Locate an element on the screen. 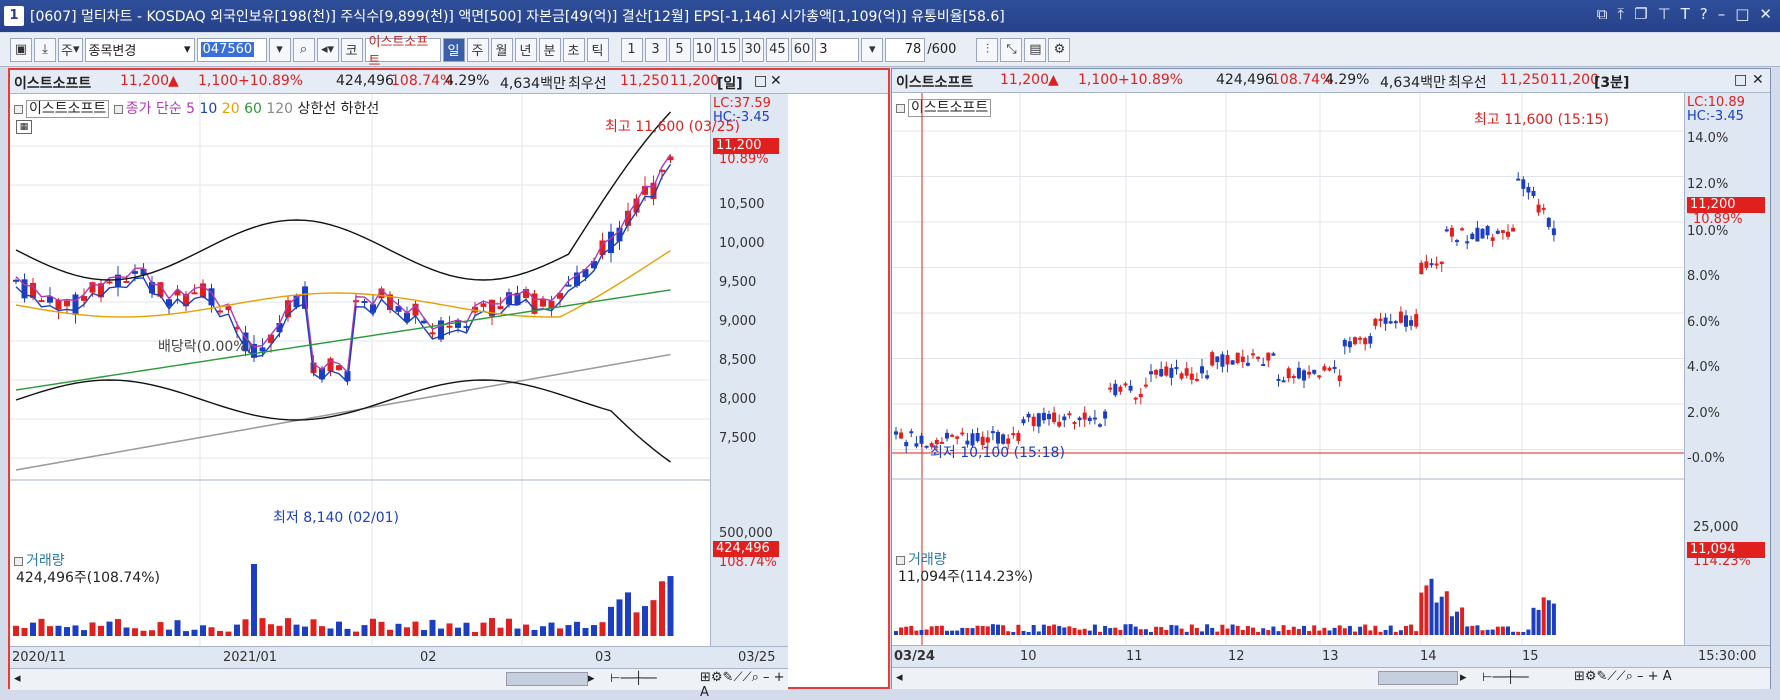  tool-icon: ⊤ is located at coordinates (1664, 14).